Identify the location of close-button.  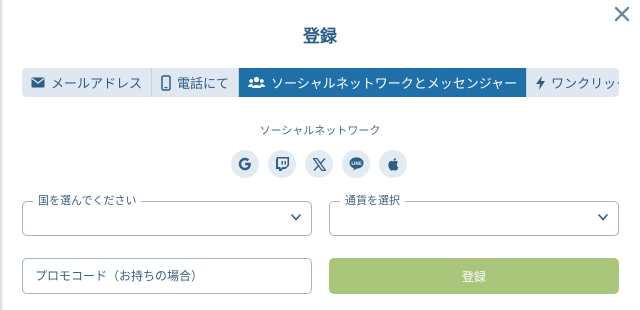
(622, 14).